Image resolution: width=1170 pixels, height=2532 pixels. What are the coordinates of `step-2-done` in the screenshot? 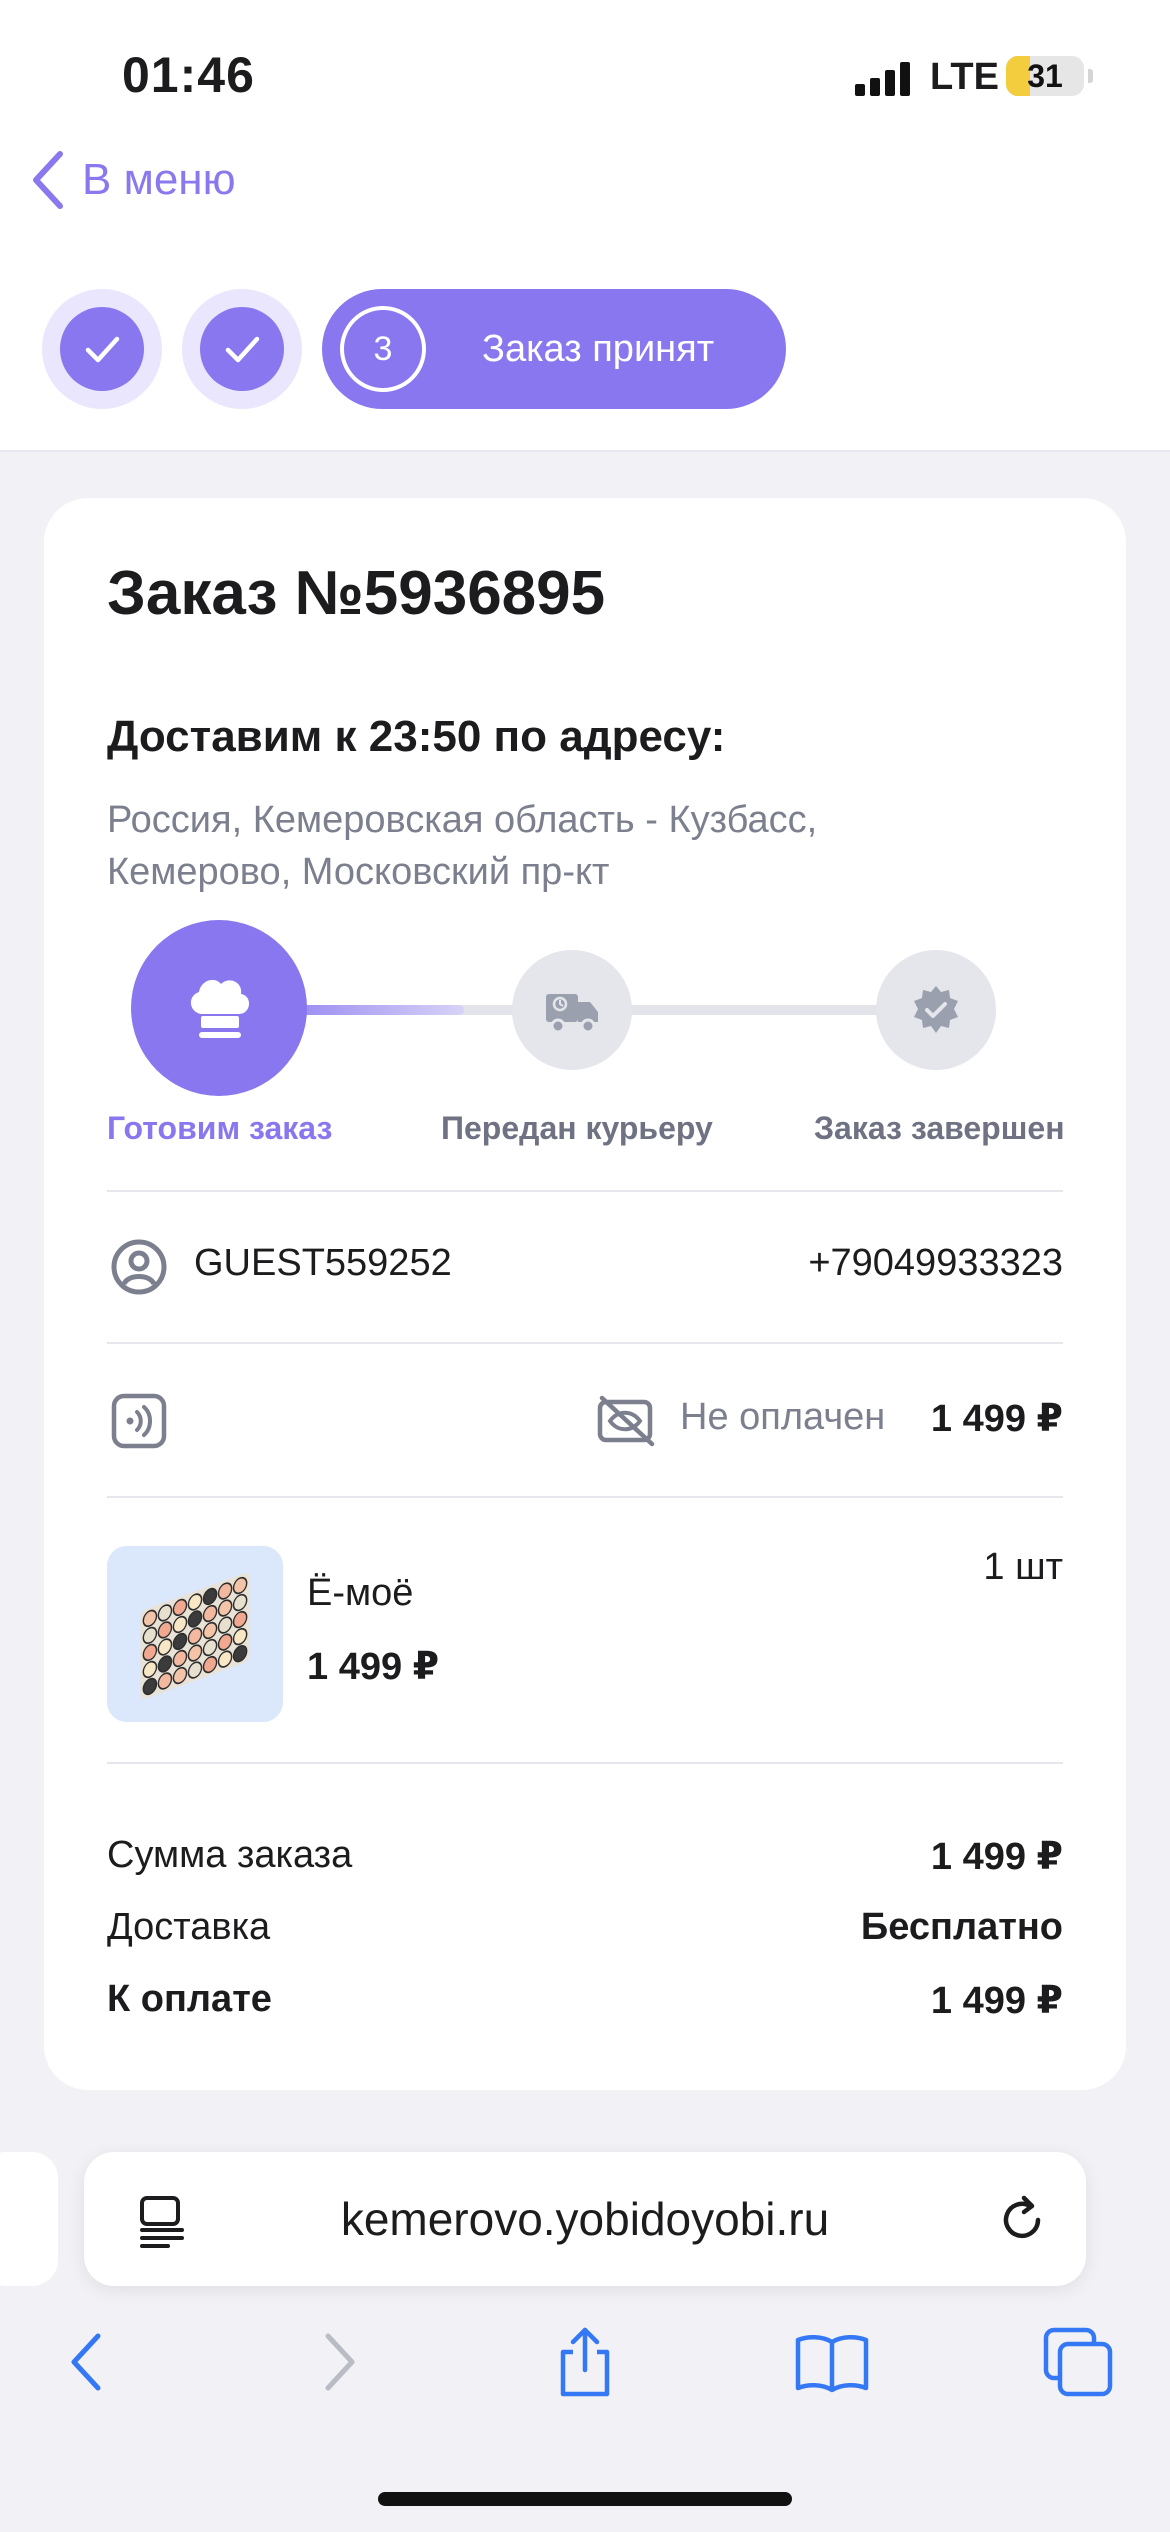 It's located at (242, 349).